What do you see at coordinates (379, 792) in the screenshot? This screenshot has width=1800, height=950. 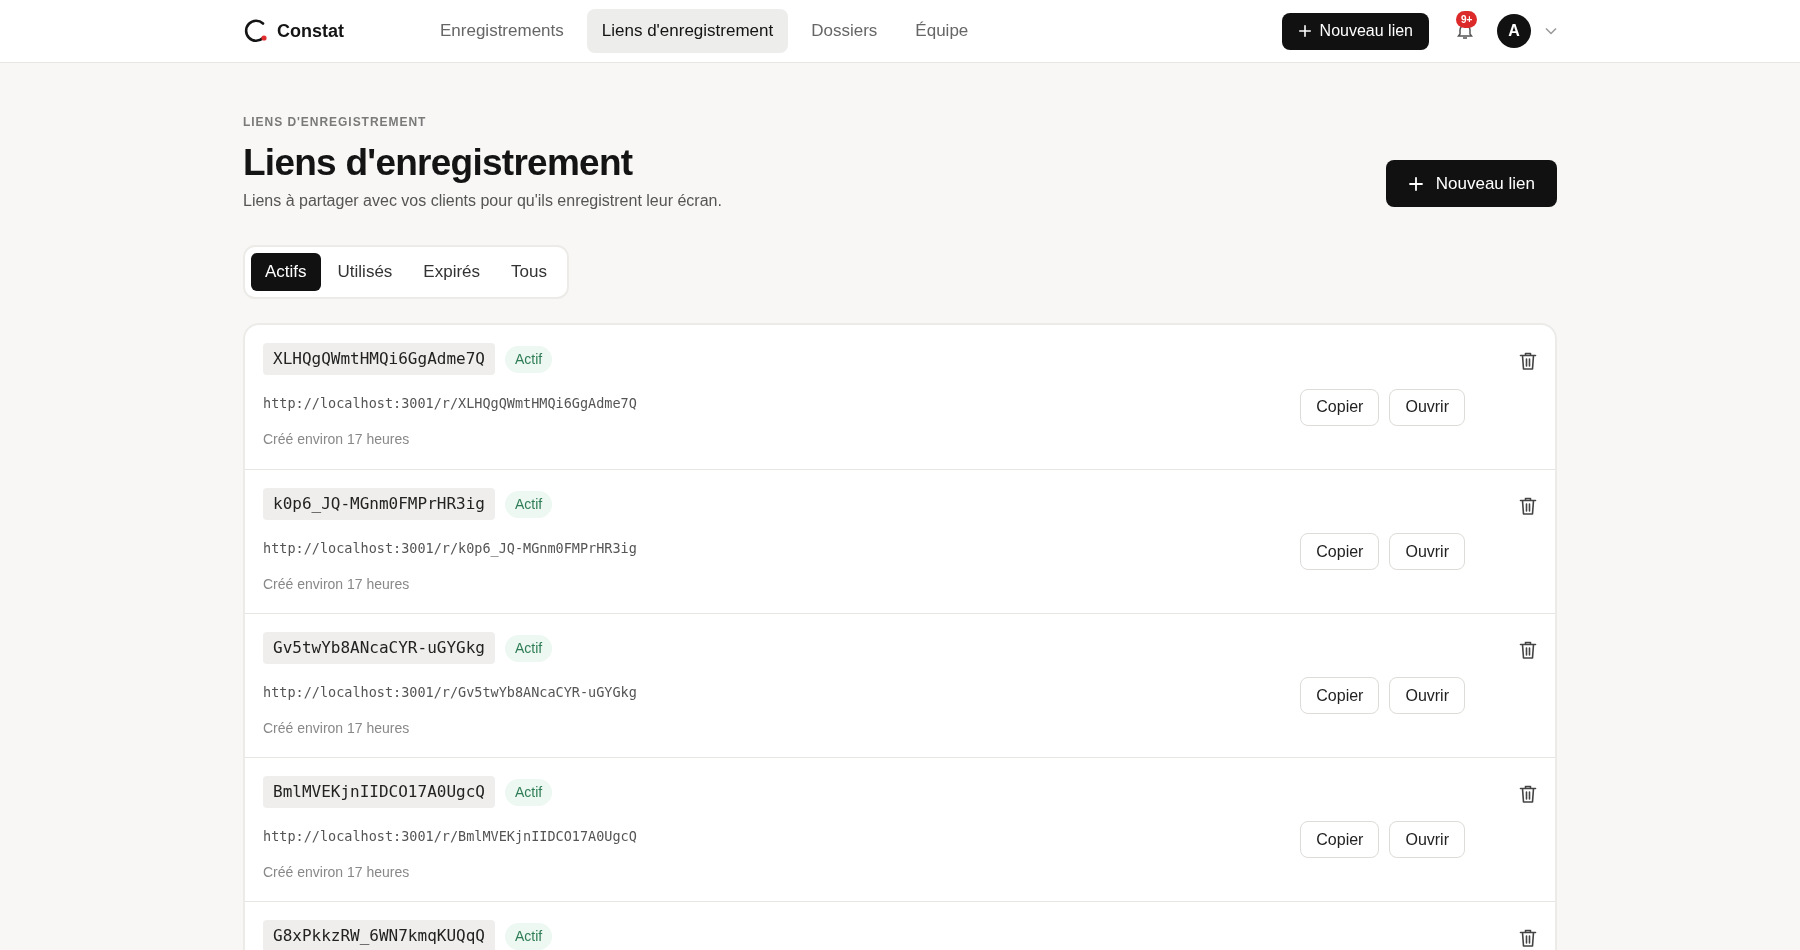 I see `link-code: BmlMVEKjnIIDCO17A0UgcQ` at bounding box center [379, 792].